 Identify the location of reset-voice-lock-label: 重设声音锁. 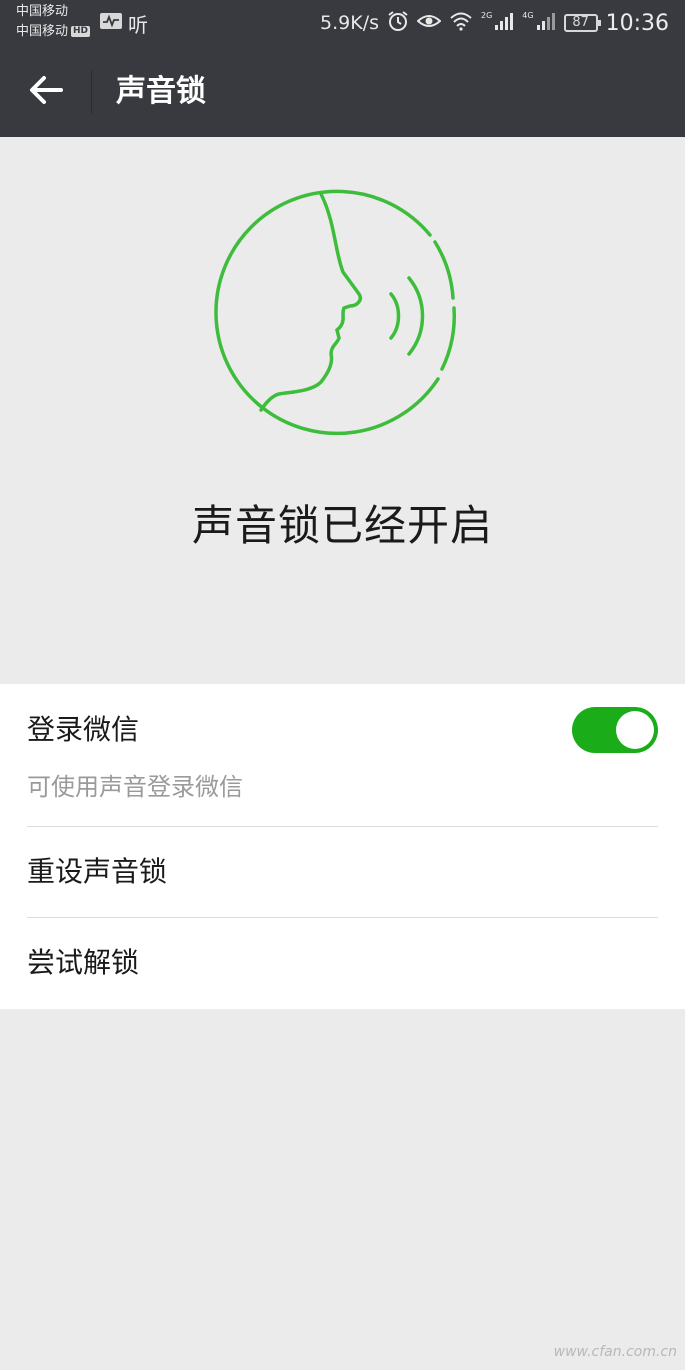
(97, 871).